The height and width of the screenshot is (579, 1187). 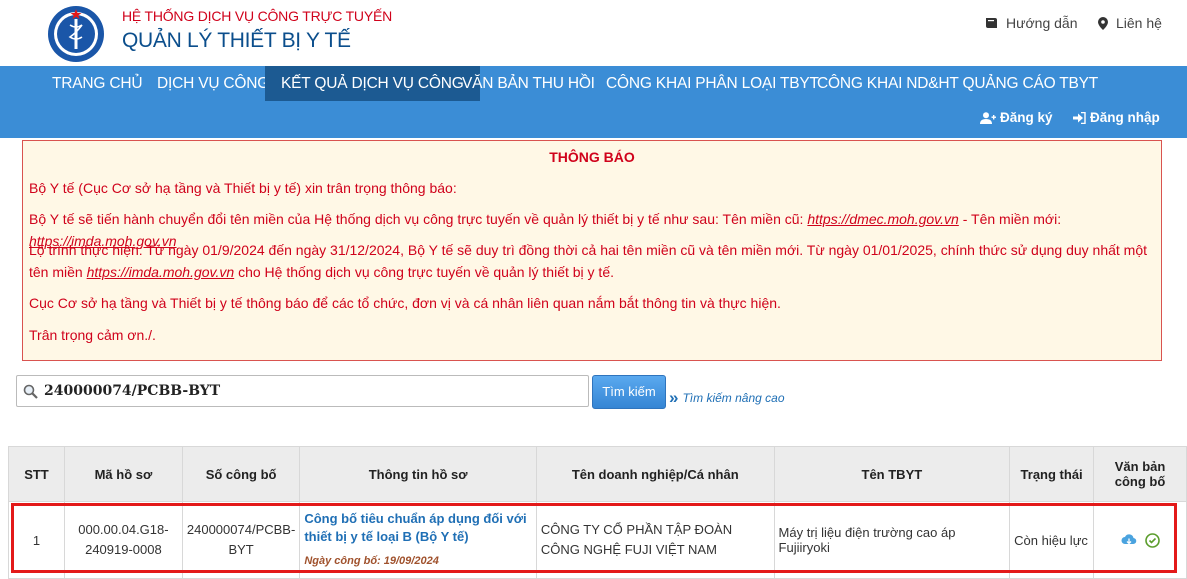 I want to click on guide-label: Hướng dẫn, so click(x=1042, y=23).